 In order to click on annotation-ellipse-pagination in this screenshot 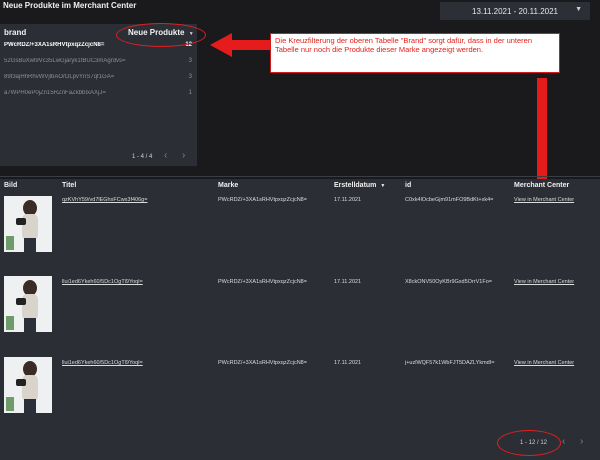, I will do `click(529, 443)`.